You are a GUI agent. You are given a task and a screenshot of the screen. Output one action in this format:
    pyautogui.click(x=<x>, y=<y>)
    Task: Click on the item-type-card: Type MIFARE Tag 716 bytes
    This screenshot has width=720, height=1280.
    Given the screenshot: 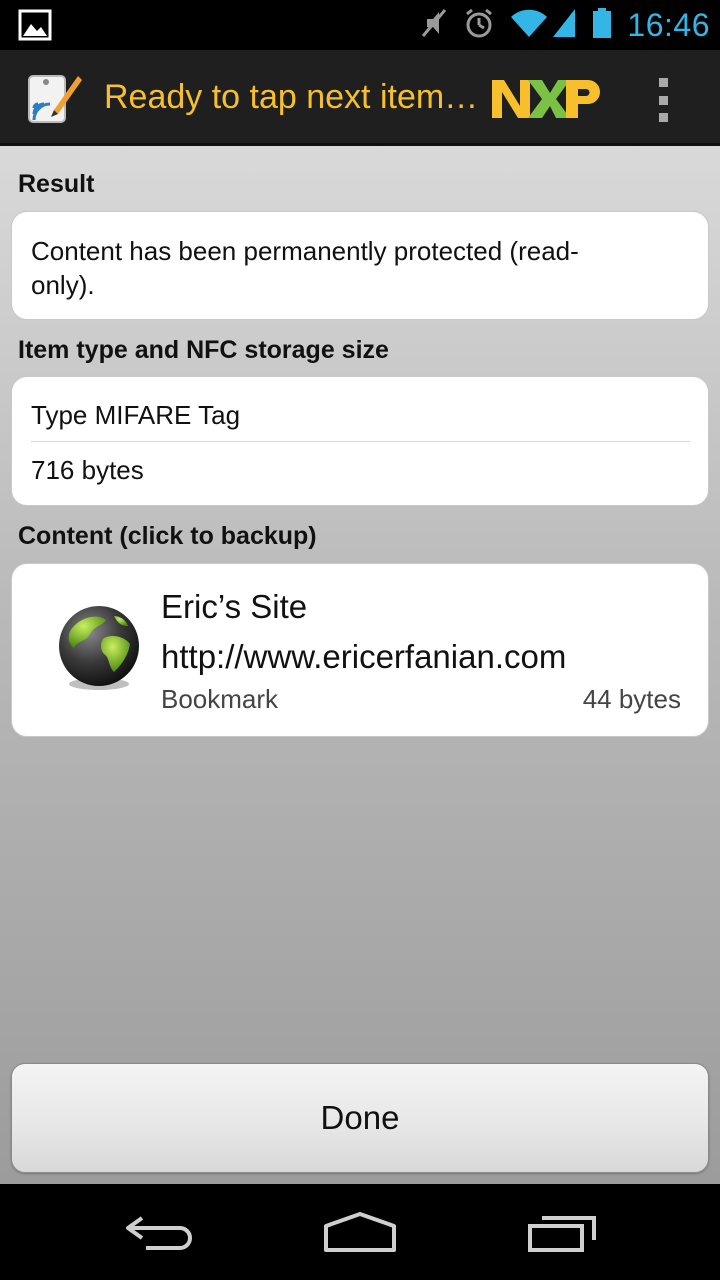 What is the action you would take?
    pyautogui.click(x=360, y=441)
    